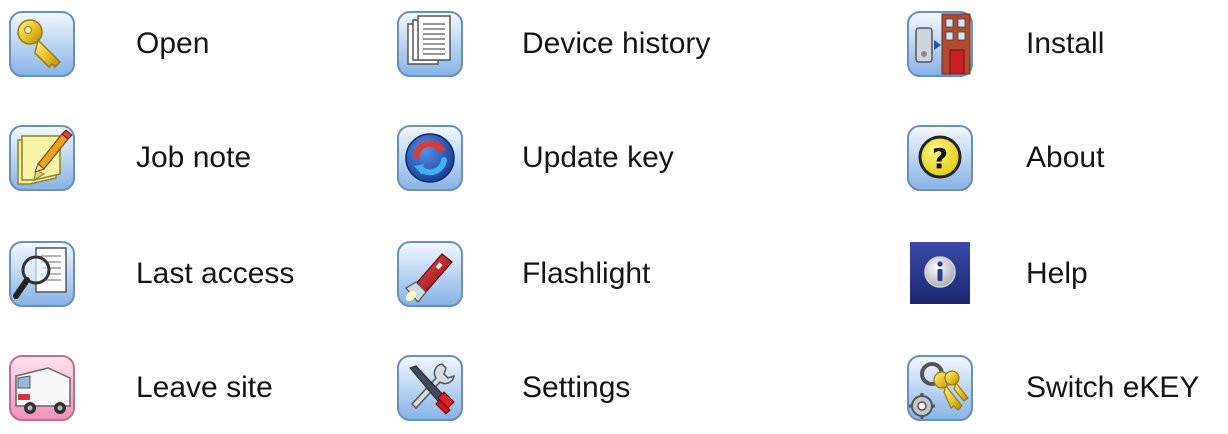 The image size is (1228, 434). I want to click on menu-item-label: Help, so click(1057, 273).